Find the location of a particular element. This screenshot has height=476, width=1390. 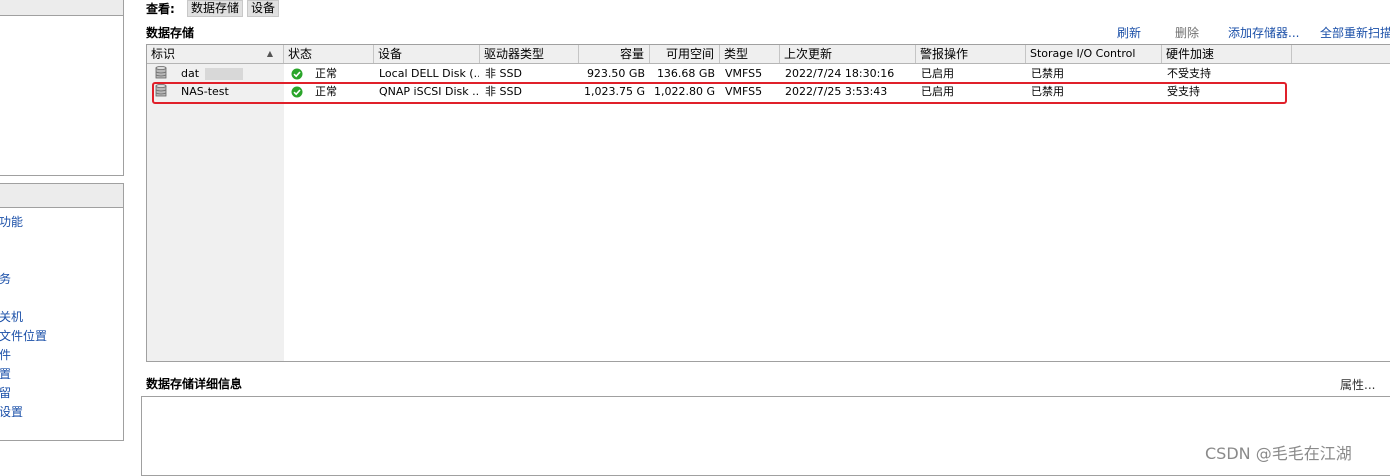

view-tab-devices: 设备 is located at coordinates (263, 8).